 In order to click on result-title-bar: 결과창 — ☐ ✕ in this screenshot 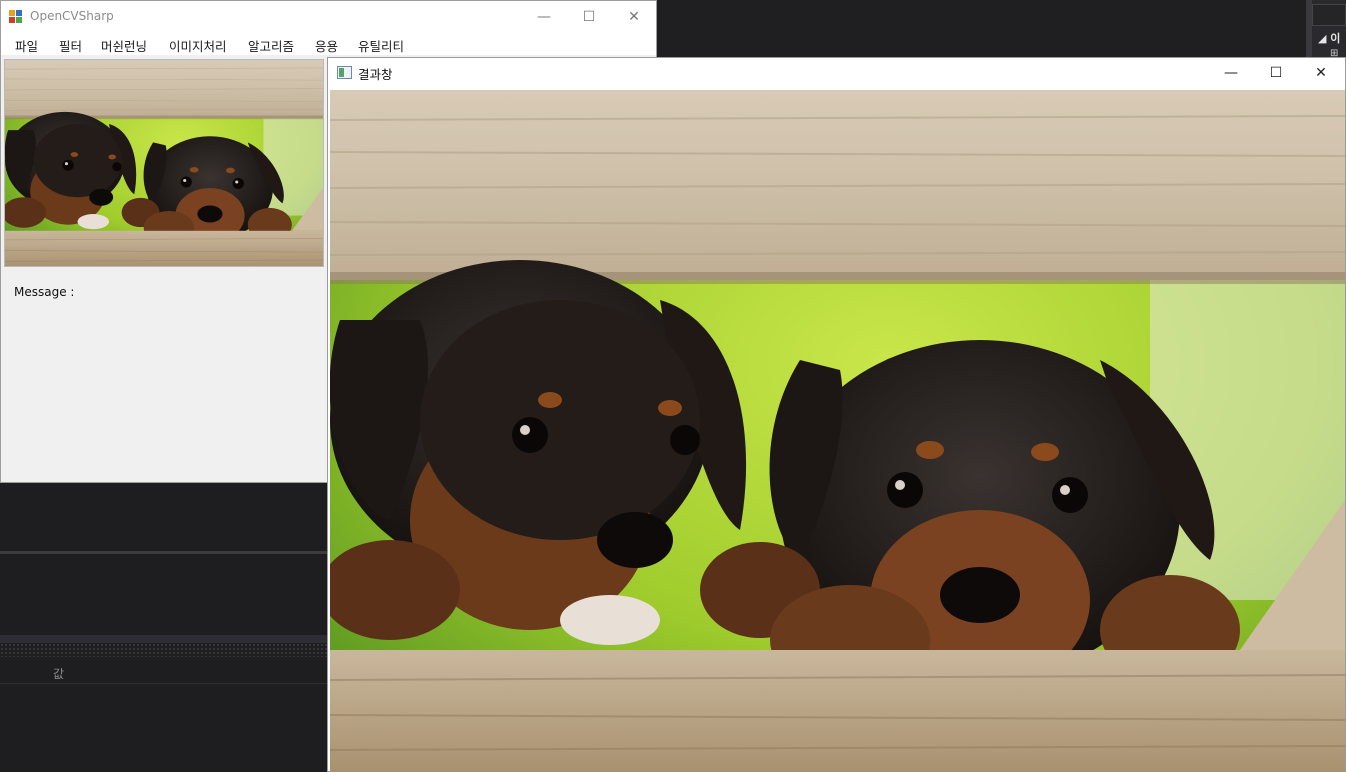, I will do `click(836, 73)`.